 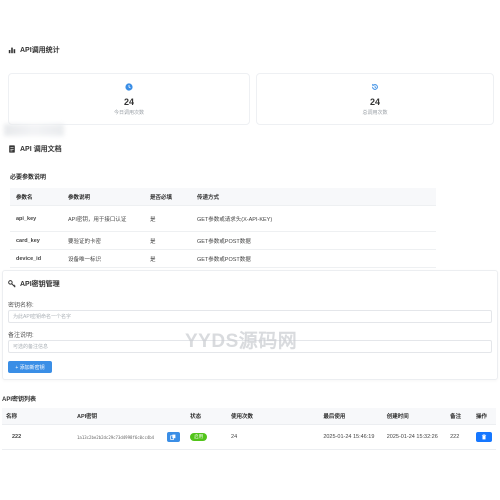 What do you see at coordinates (414, 437) in the screenshot?
I see `created-cell: 2025-01-24 15:32:26` at bounding box center [414, 437].